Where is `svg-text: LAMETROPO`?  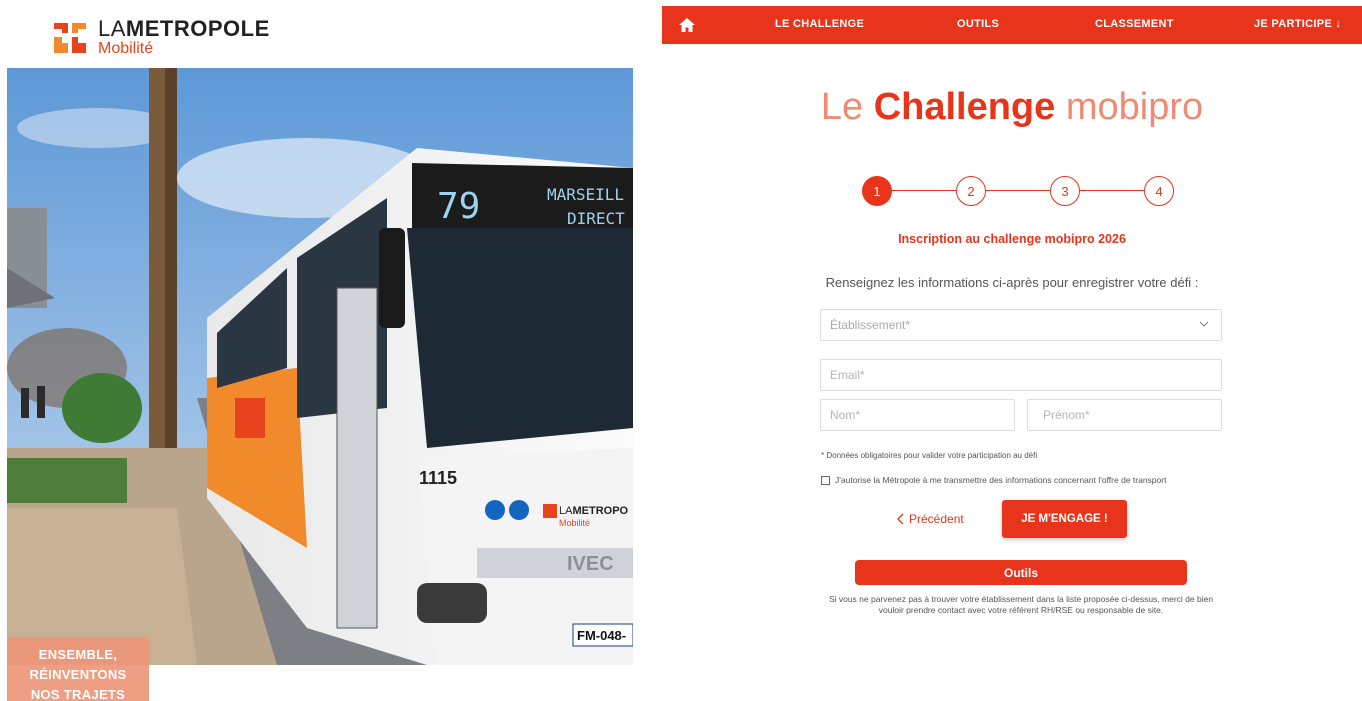
svg-text: LAMETROPO is located at coordinates (594, 511).